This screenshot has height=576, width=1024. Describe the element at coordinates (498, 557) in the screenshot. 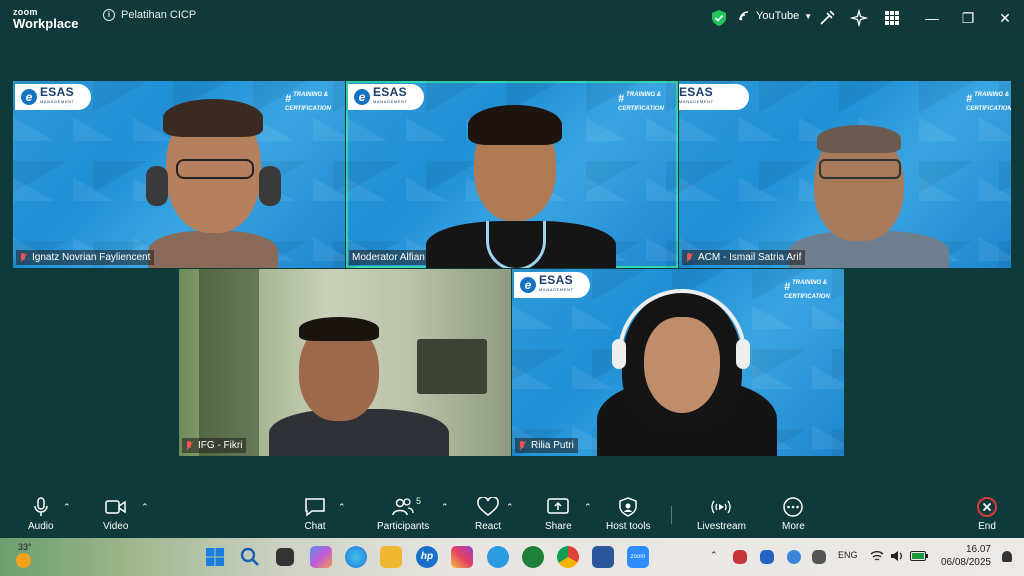

I see `weather-app-icon` at that location.